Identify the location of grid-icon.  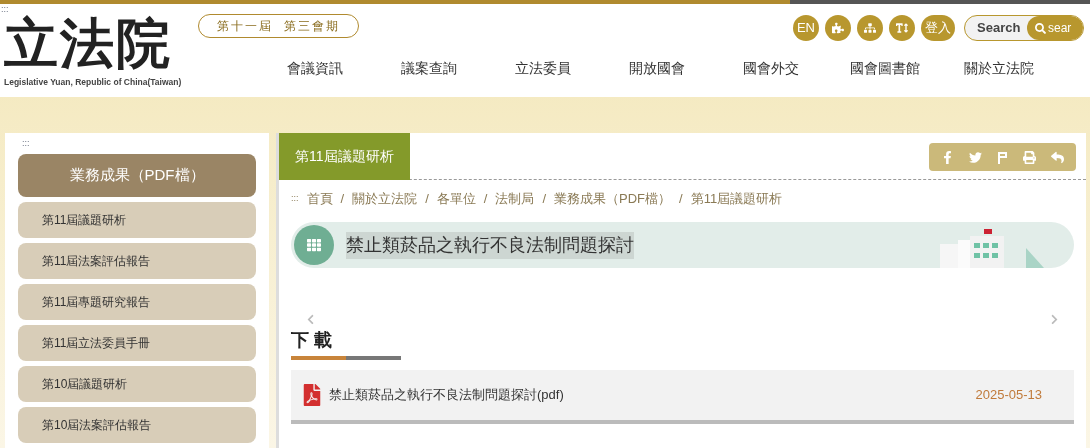
(314, 245).